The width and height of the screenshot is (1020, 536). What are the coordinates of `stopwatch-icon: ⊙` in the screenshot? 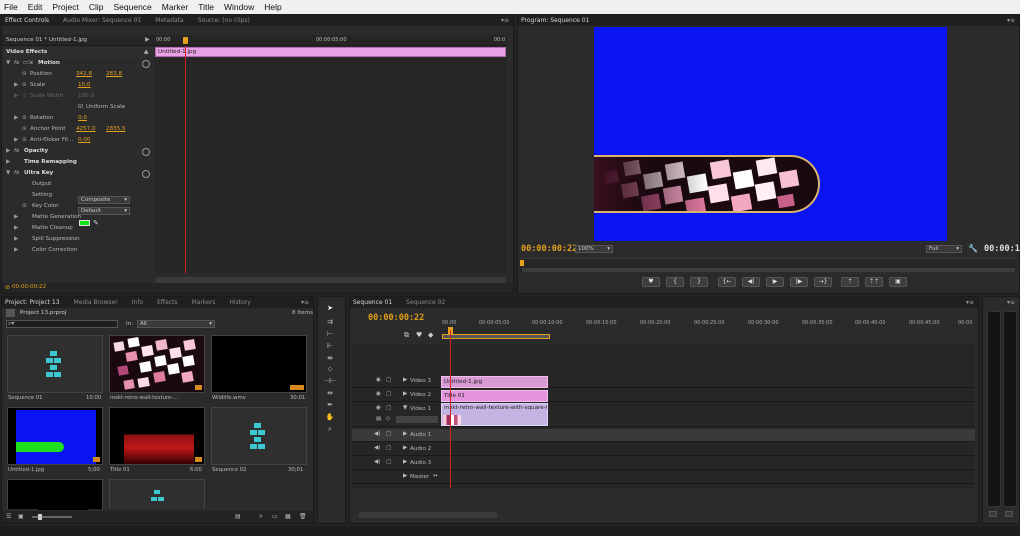 It's located at (24, 129).